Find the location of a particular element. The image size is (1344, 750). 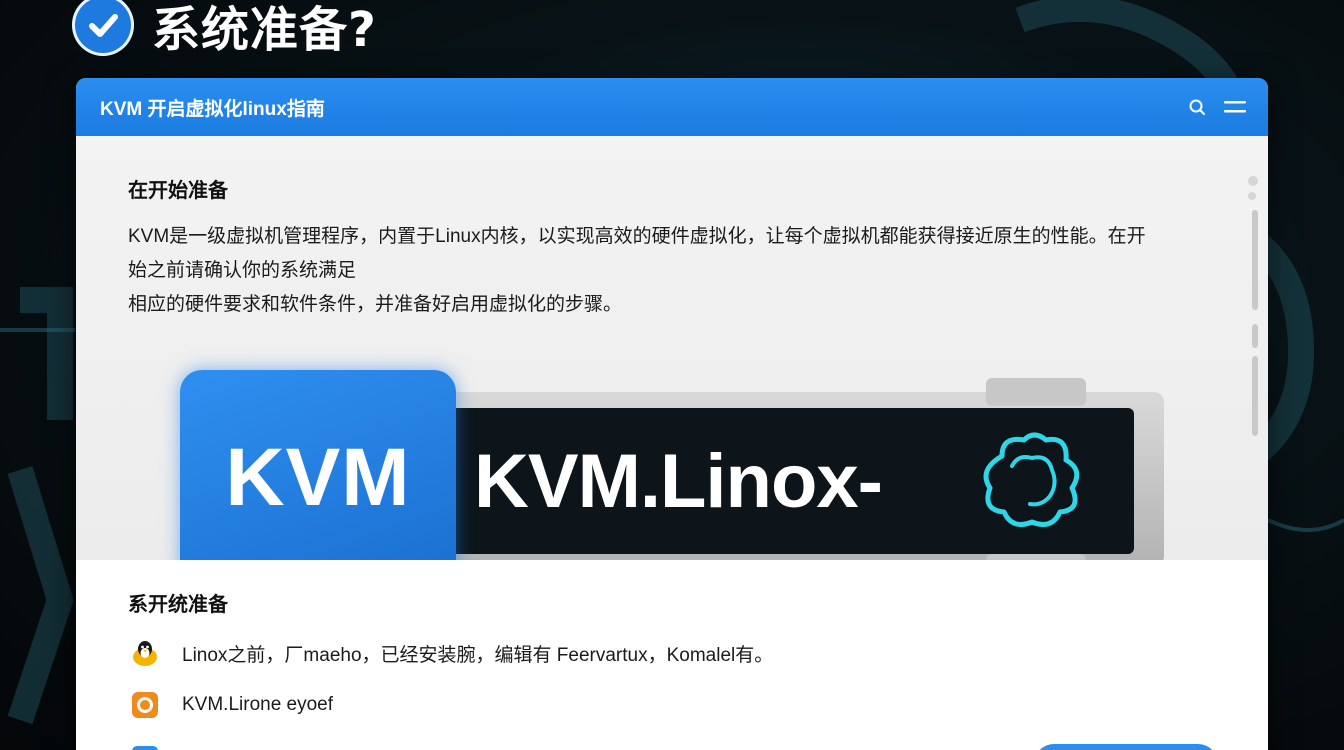

intro-section-title: 在开始准备 is located at coordinates (178, 190).